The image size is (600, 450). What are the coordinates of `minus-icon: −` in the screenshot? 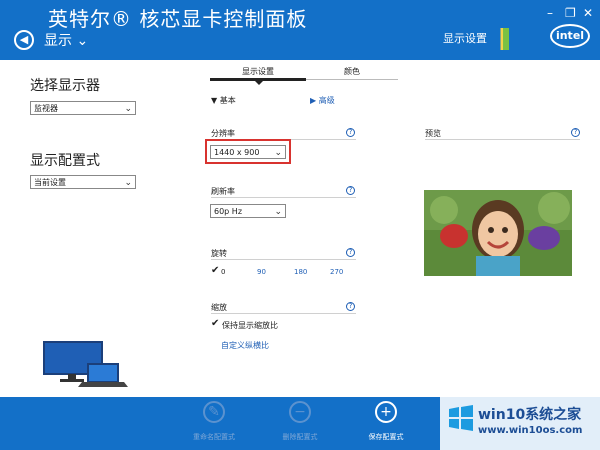 It's located at (300, 412).